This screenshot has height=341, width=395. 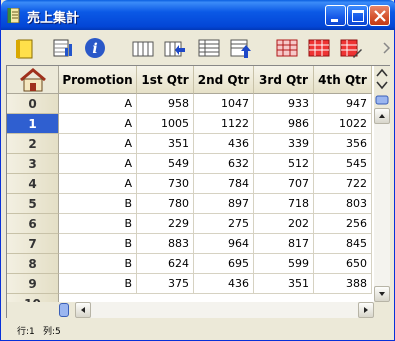 What do you see at coordinates (33, 264) in the screenshot?
I see `row-header: 8` at bounding box center [33, 264].